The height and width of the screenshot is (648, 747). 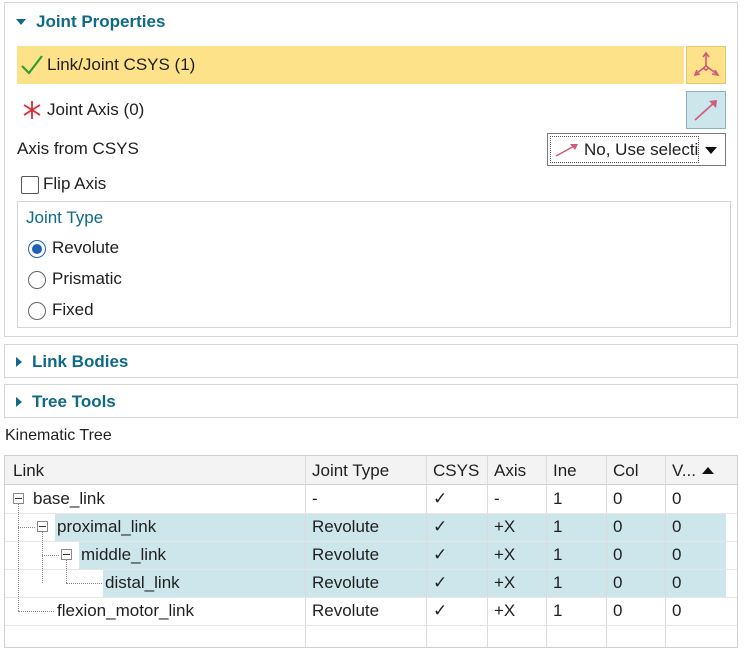 What do you see at coordinates (121, 64) in the screenshot?
I see `link-csys-label: Link/Joint CSYS (1)` at bounding box center [121, 64].